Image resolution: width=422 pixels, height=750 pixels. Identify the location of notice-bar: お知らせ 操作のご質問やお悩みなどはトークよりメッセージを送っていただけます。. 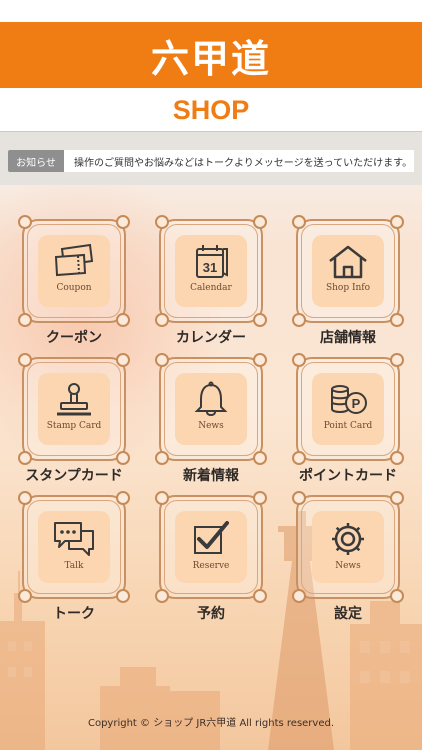
(211, 158).